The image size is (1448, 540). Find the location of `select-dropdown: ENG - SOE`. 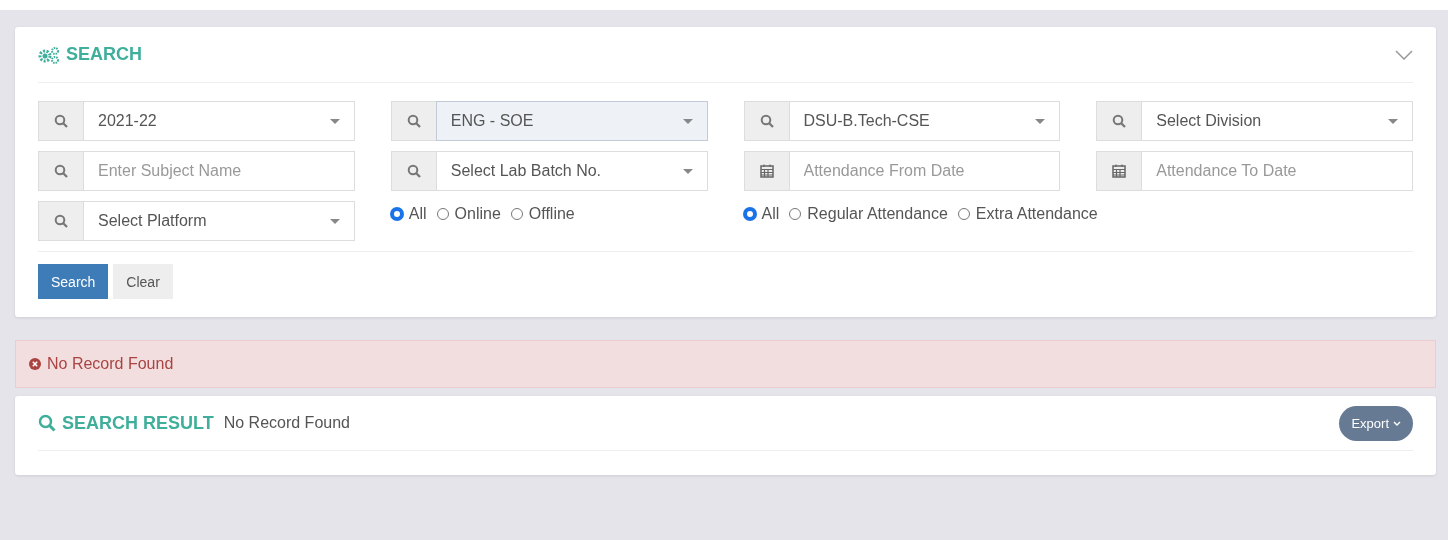

select-dropdown: ENG - SOE is located at coordinates (571, 121).